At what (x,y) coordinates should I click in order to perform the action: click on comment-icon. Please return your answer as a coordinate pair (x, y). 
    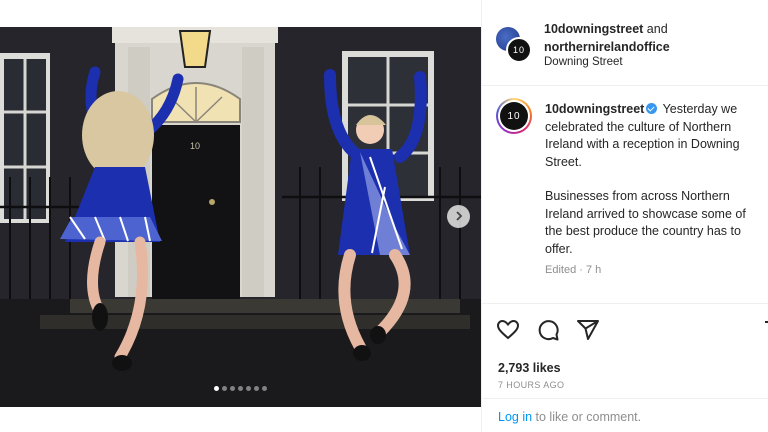
    Looking at the image, I should click on (548, 330).